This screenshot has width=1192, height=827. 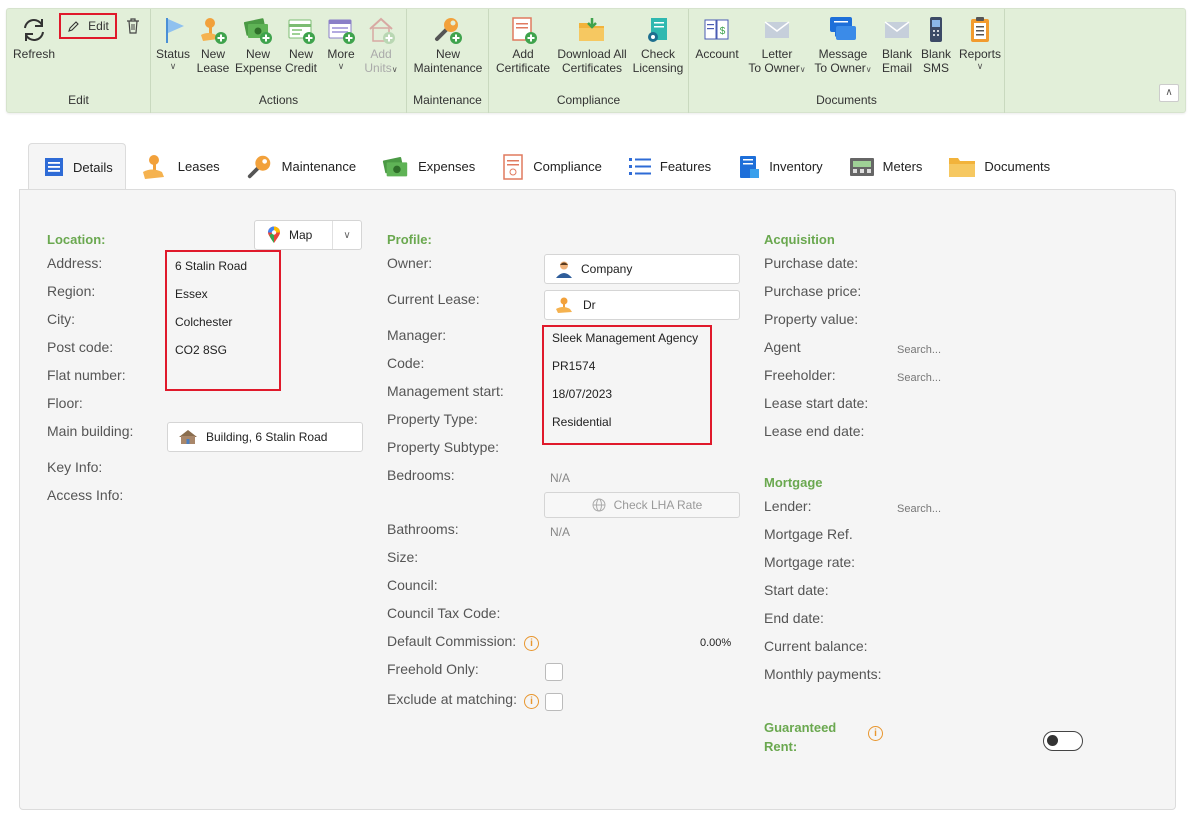 I want to click on bathrooms-label: Bathrooms:, so click(x=423, y=529).